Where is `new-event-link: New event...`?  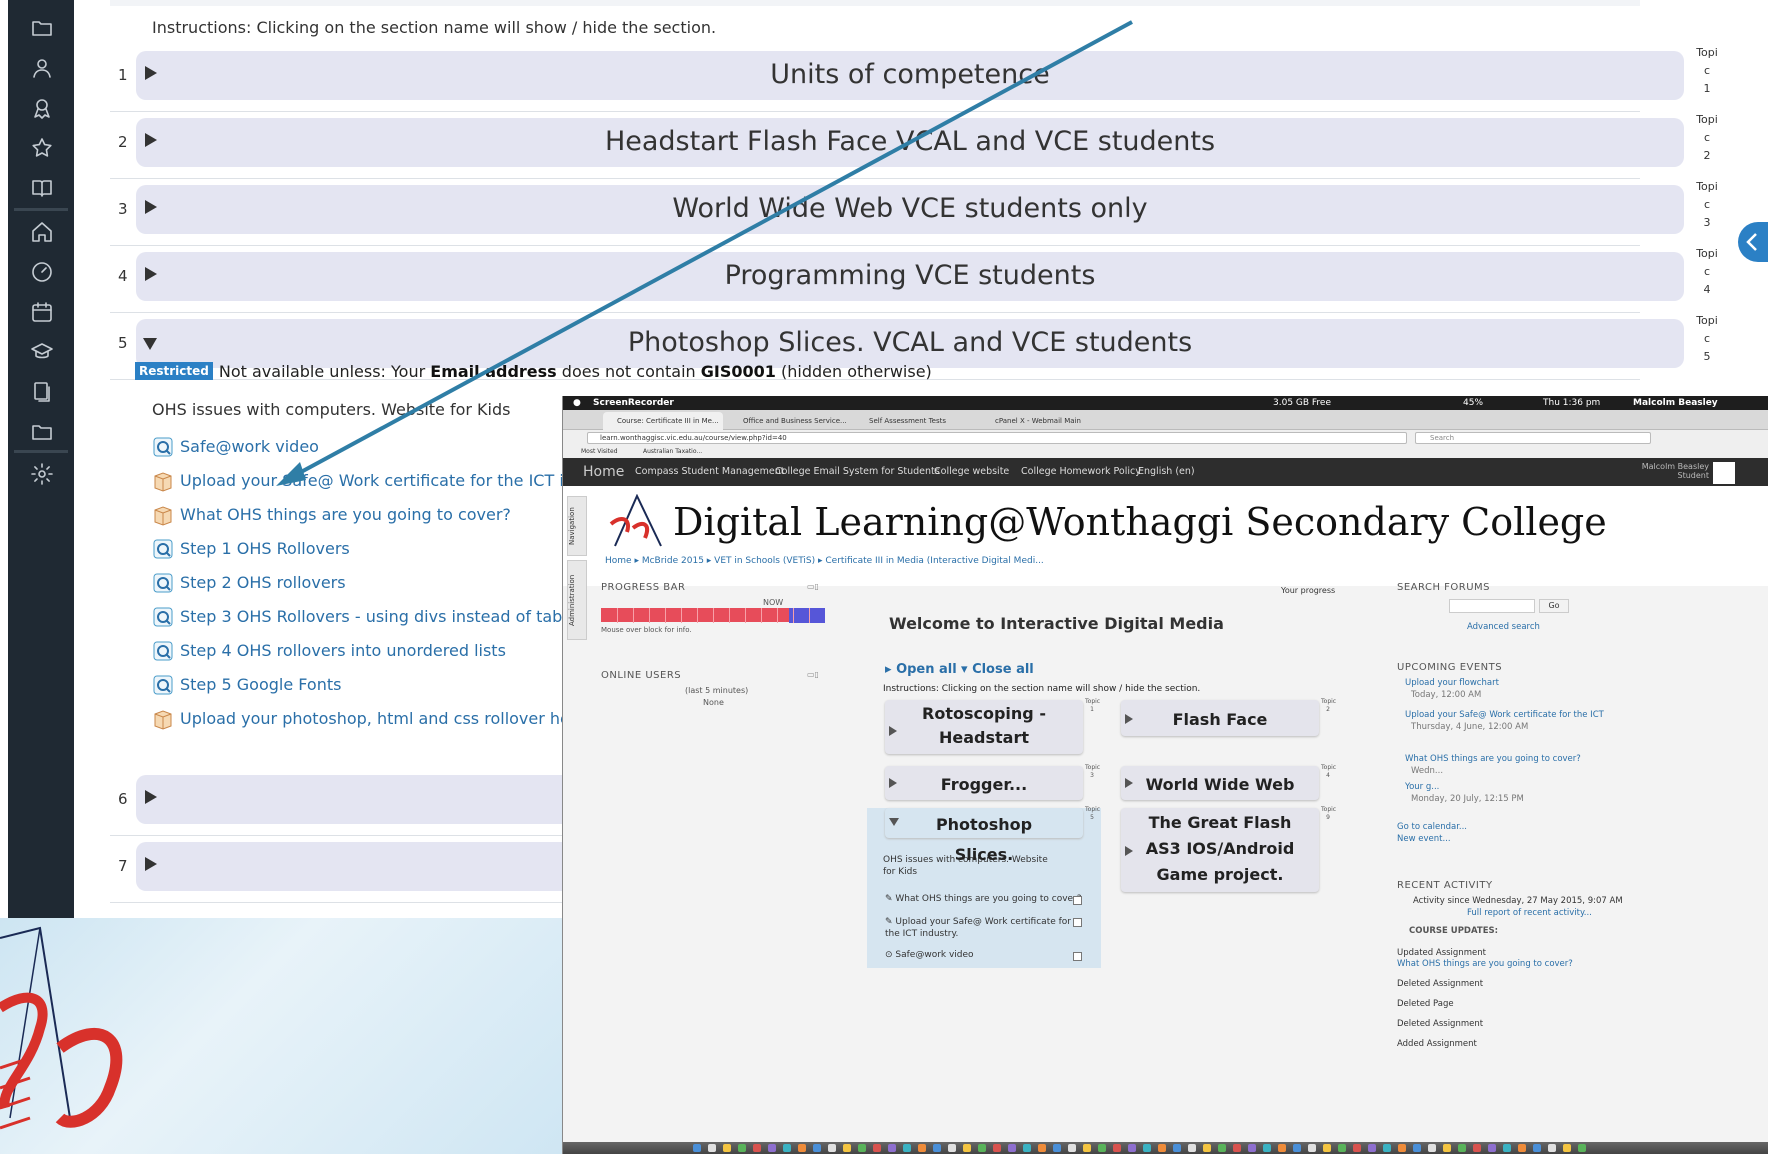 new-event-link: New event... is located at coordinates (1424, 839).